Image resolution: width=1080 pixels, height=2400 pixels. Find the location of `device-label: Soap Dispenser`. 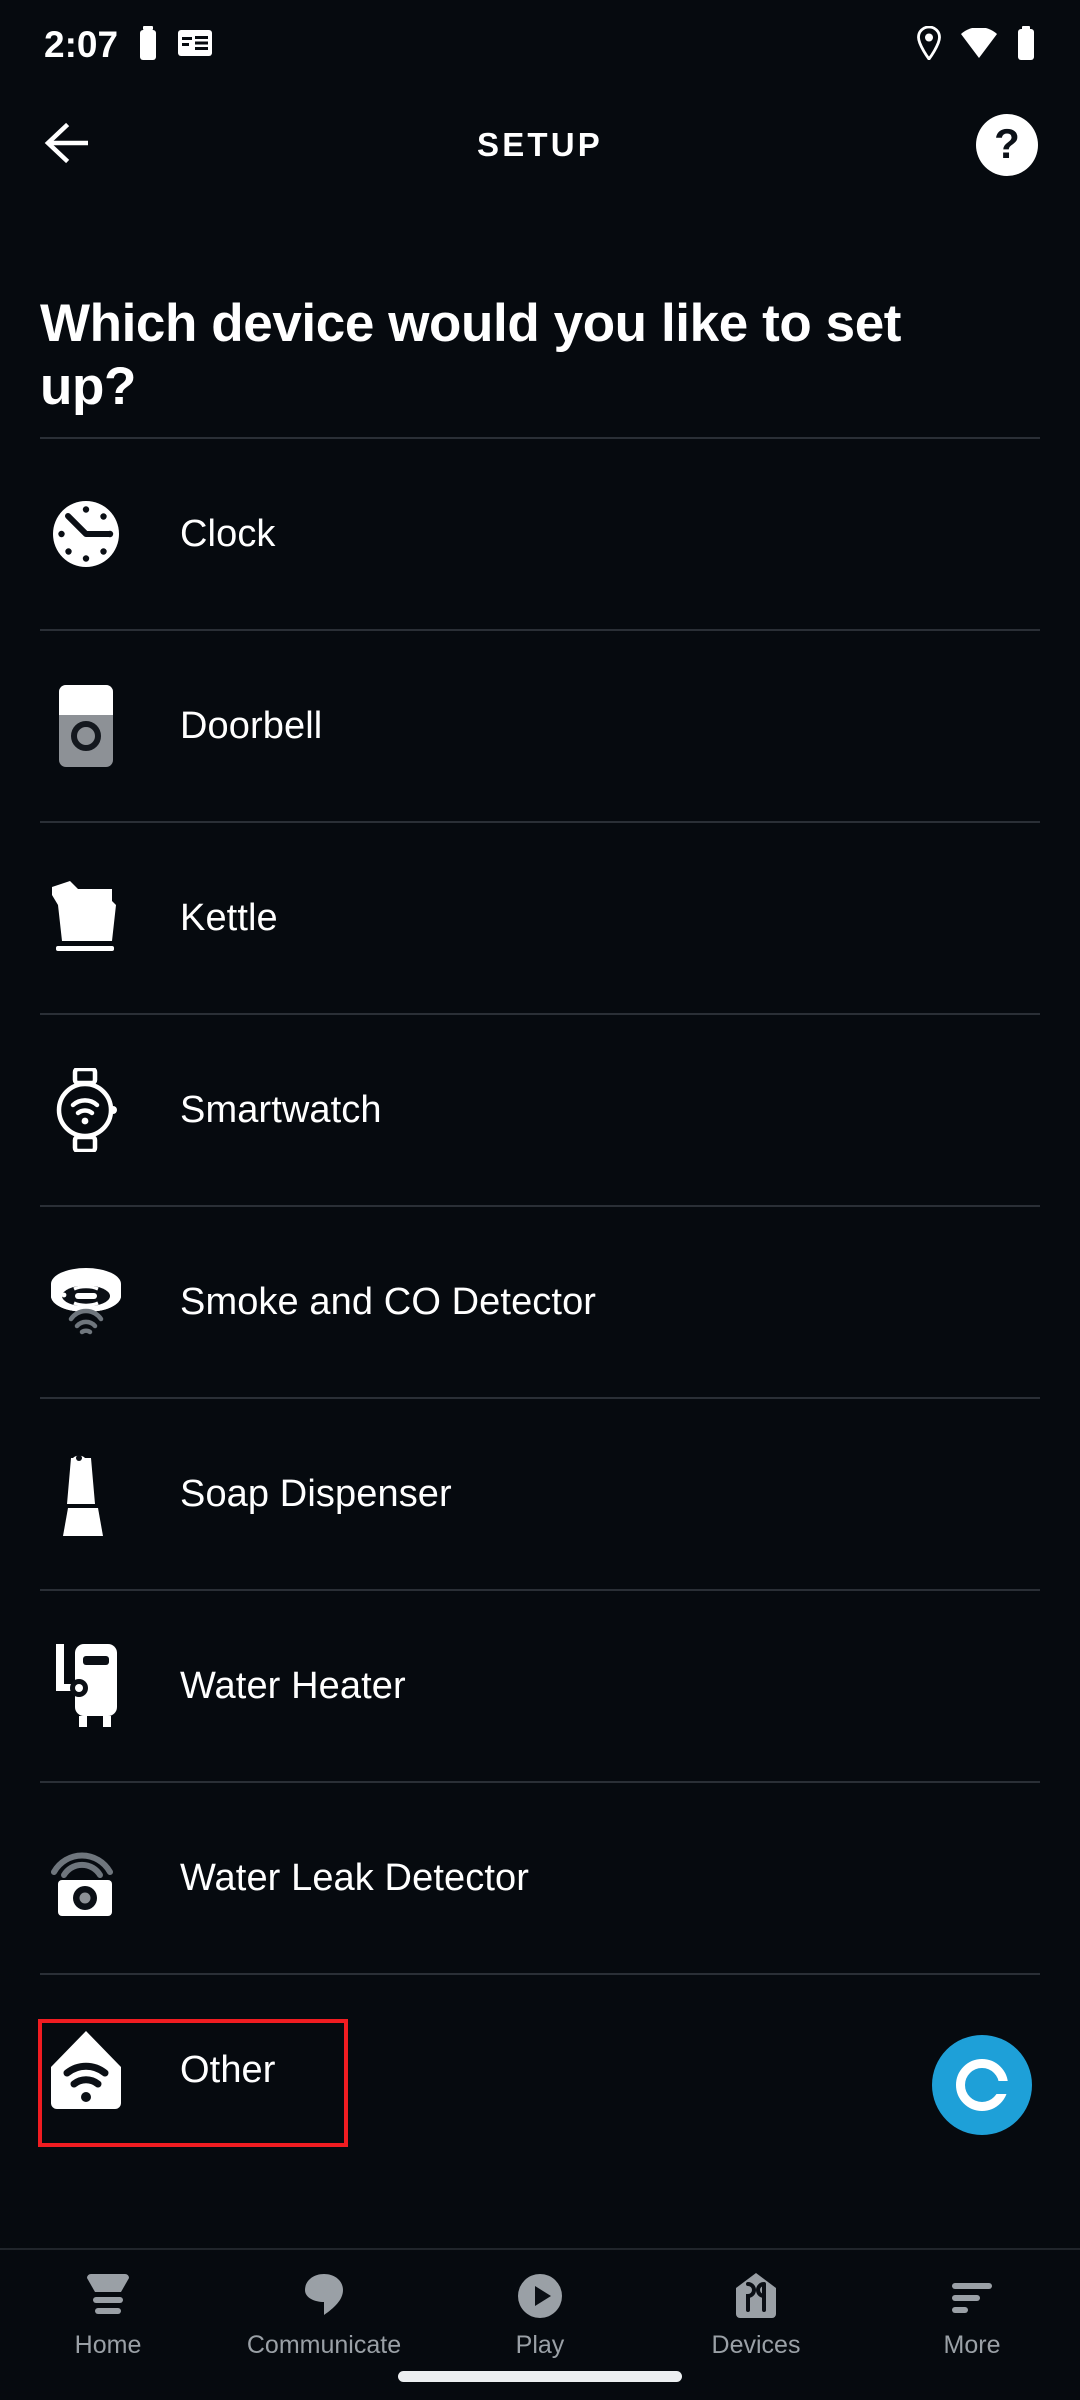

device-label: Soap Dispenser is located at coordinates (316, 1493).